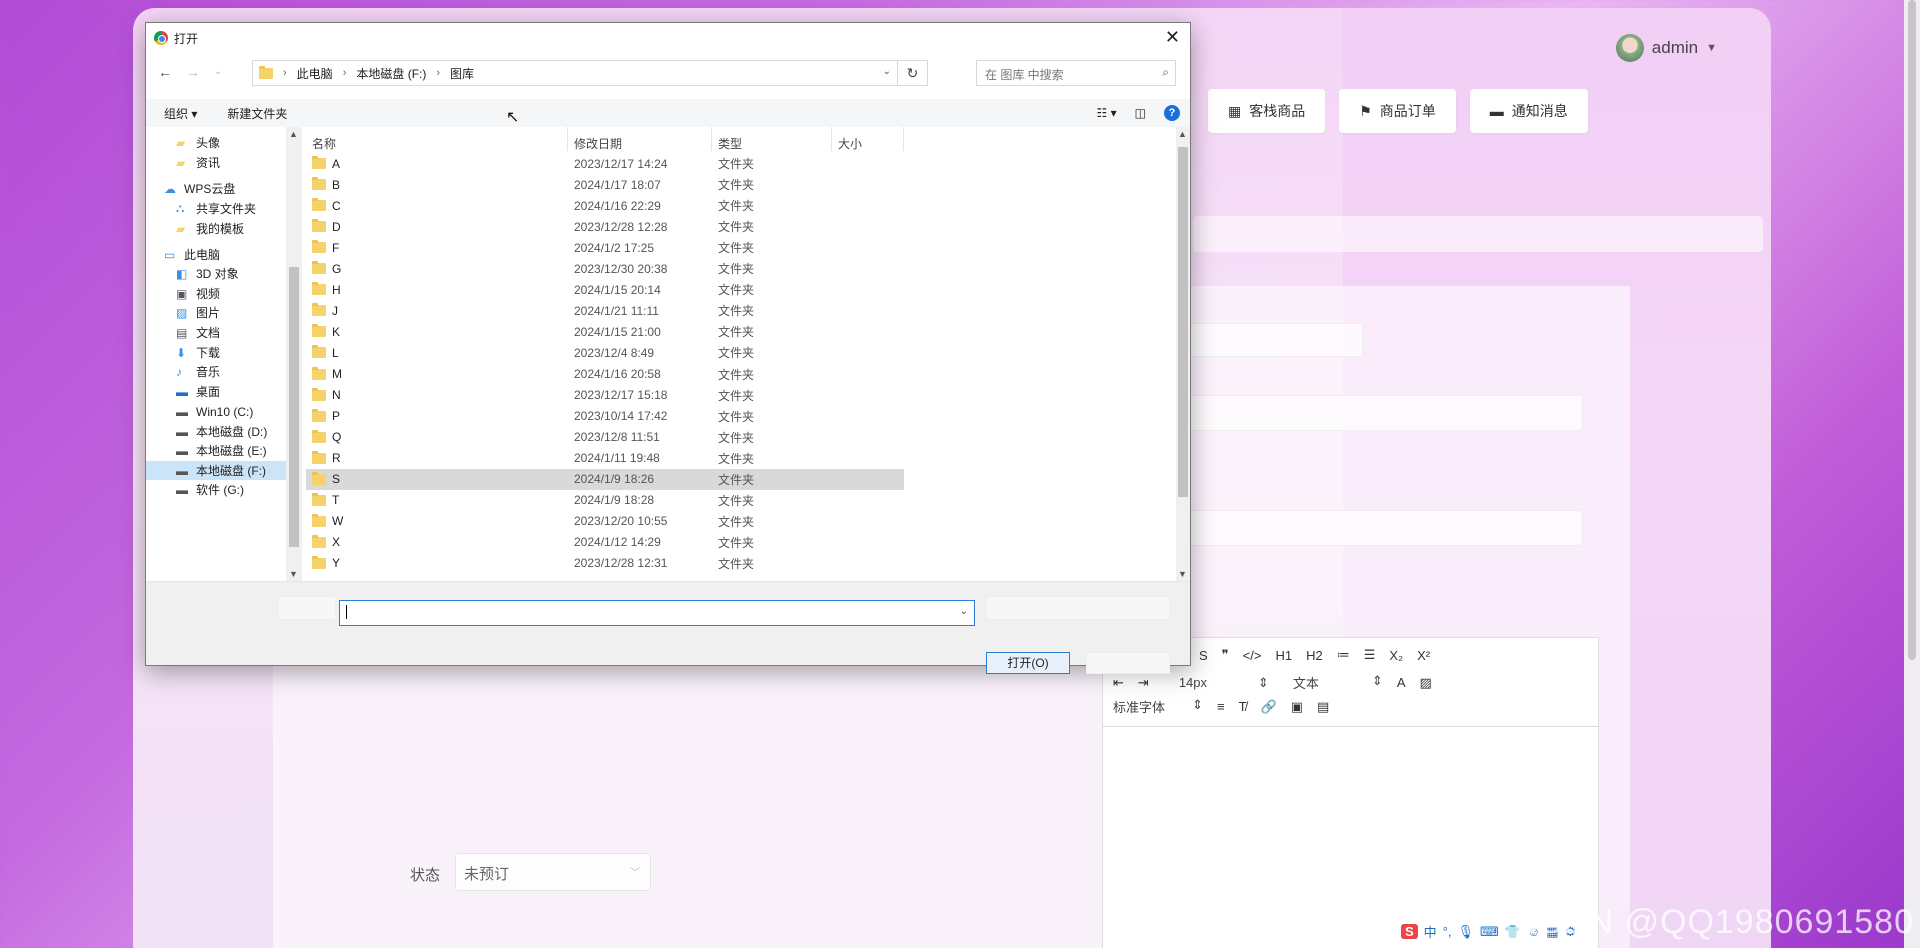 This screenshot has width=1920, height=948. I want to click on help-icon: ?, so click(1172, 113).